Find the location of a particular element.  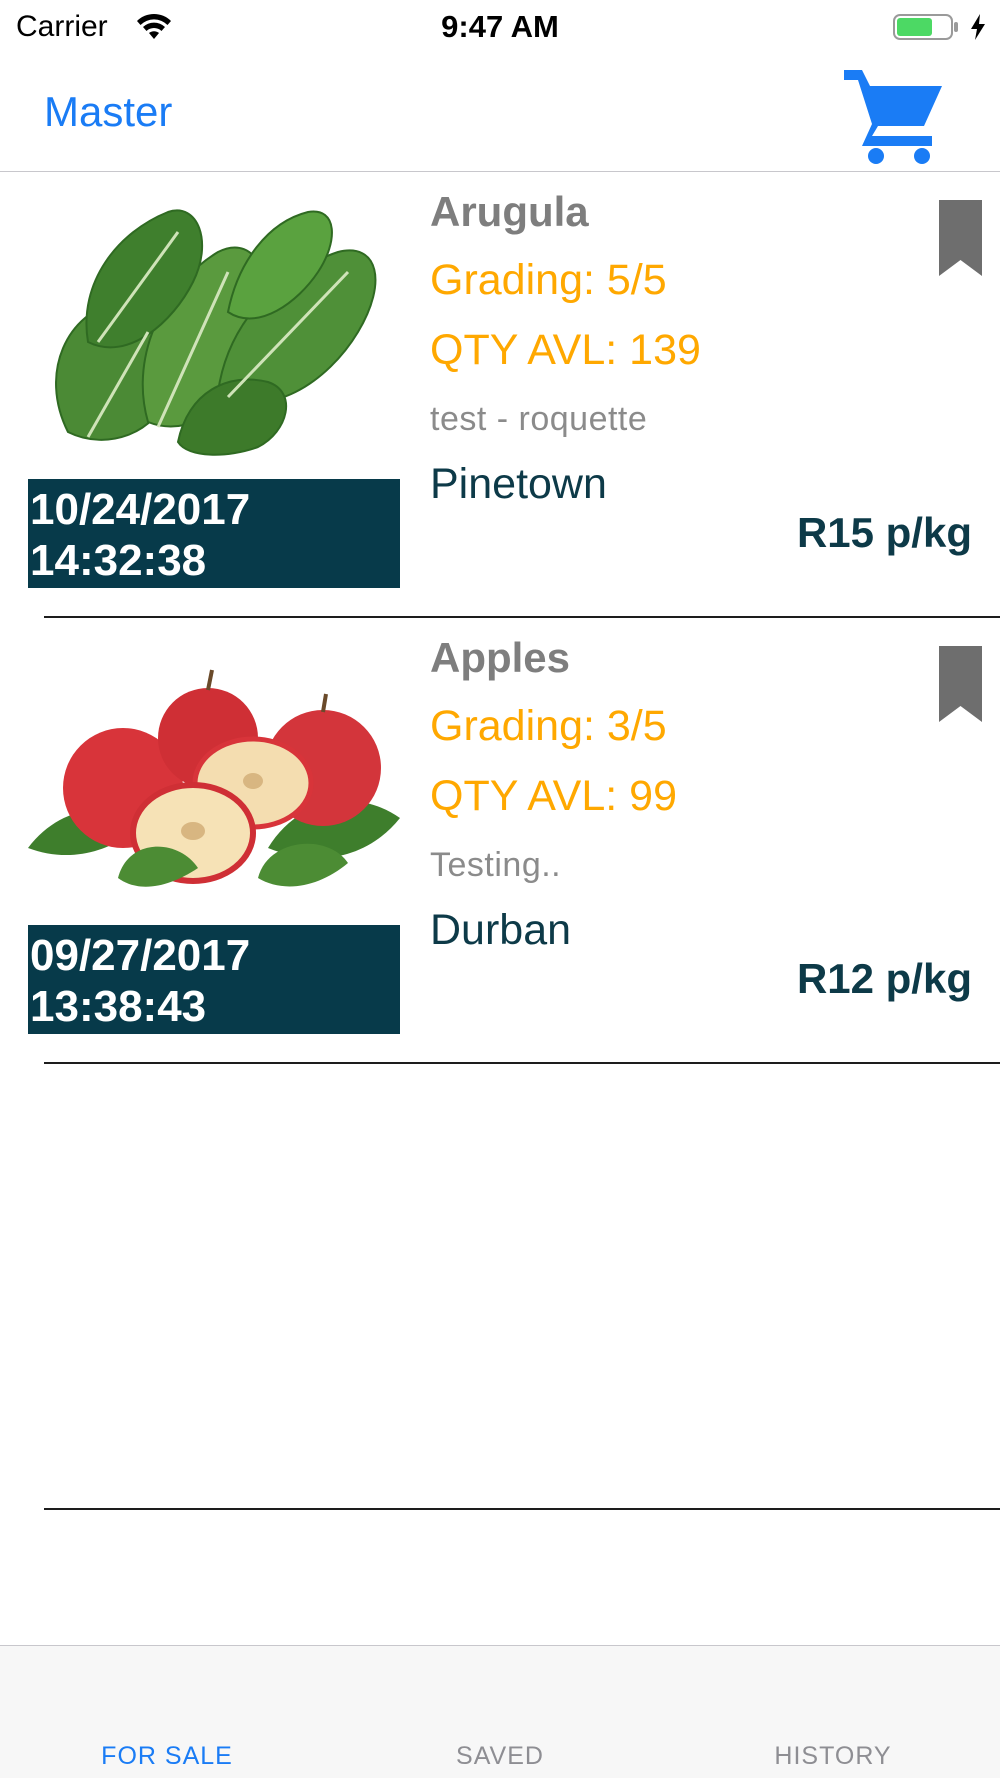

status-time: 9:47 AM is located at coordinates (500, 26).